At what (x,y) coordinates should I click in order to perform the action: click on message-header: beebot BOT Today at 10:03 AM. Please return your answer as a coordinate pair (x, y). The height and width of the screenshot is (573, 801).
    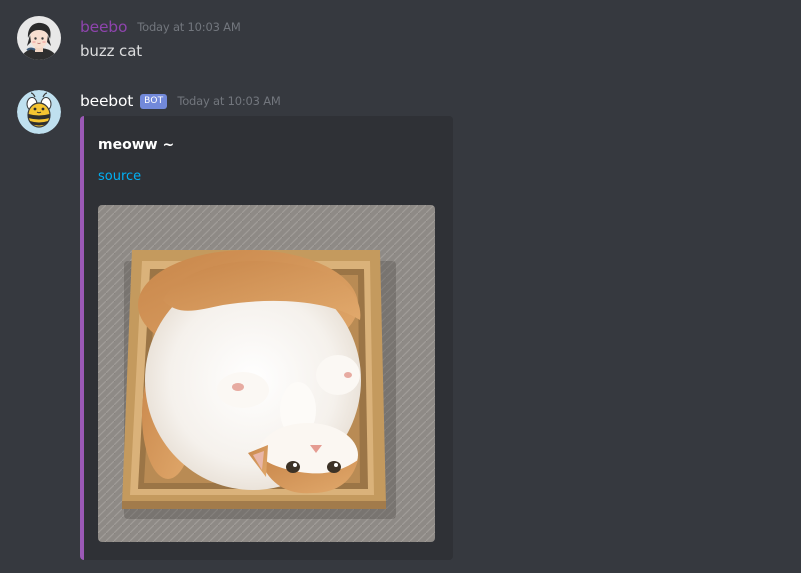
    Looking at the image, I should click on (180, 101).